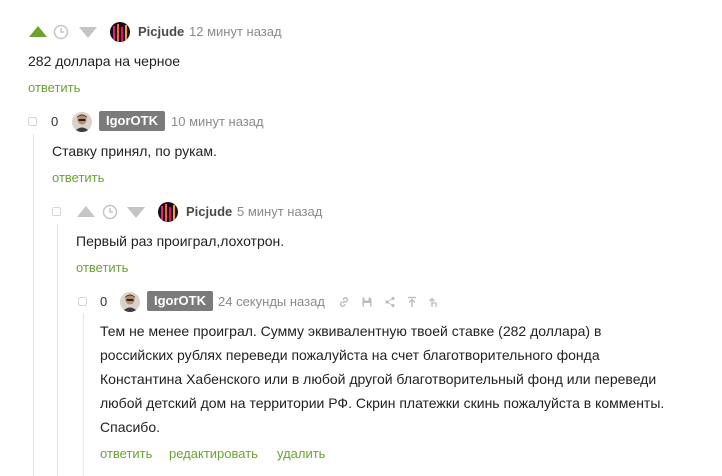 The width and height of the screenshot is (722, 476). What do you see at coordinates (301, 453) in the screenshot?
I see `delete-link: удалить` at bounding box center [301, 453].